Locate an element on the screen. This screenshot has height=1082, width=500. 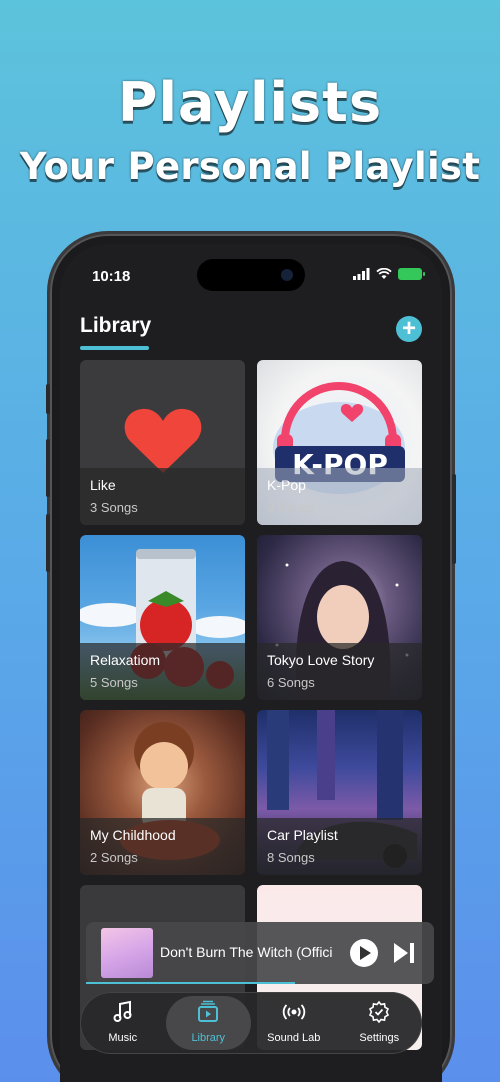
wifi-icon is located at coordinates (384, 273).